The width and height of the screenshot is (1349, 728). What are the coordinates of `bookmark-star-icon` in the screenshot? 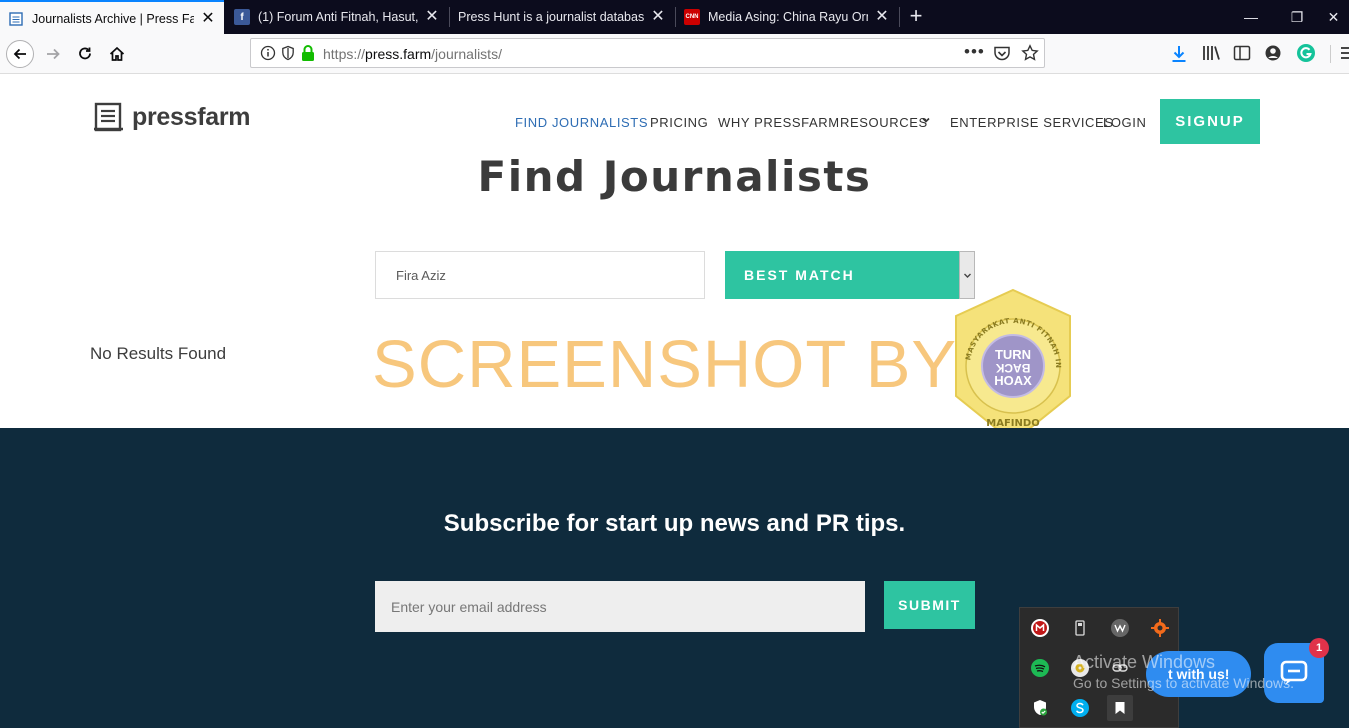 It's located at (1030, 55).